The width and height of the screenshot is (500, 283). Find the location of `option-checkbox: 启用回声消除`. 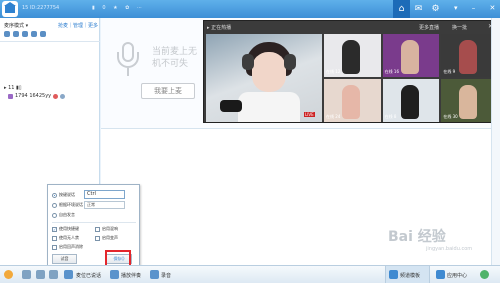

option-checkbox: 启用回声消除 is located at coordinates (67, 247).